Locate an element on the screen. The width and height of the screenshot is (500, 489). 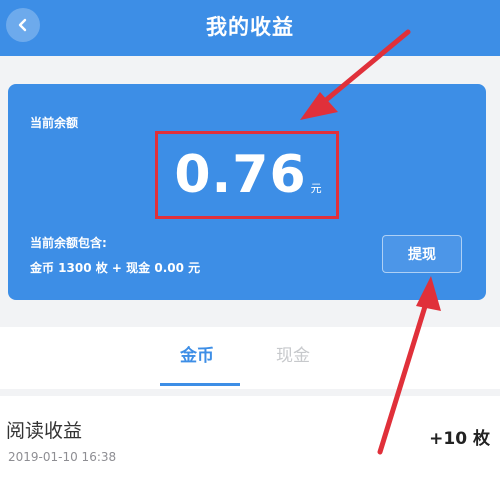
amount-highlight-box is located at coordinates (247, 175).